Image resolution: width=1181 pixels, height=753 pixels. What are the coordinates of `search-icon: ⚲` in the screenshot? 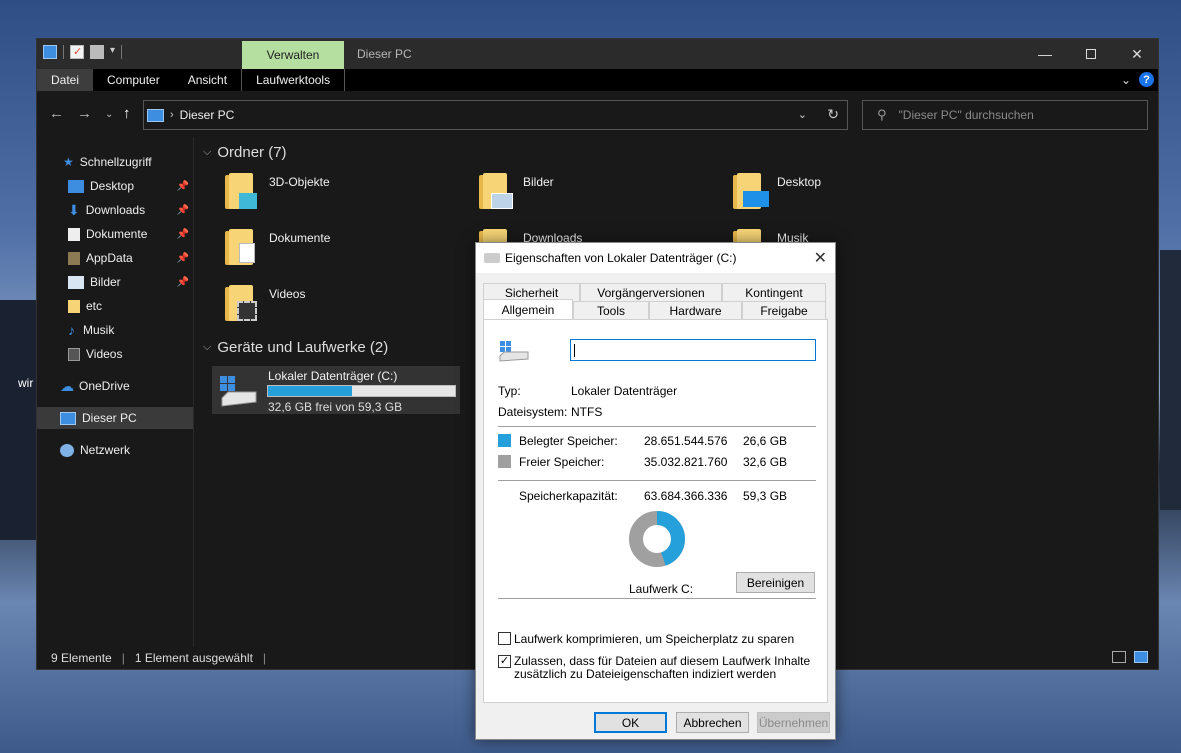 It's located at (882, 114).